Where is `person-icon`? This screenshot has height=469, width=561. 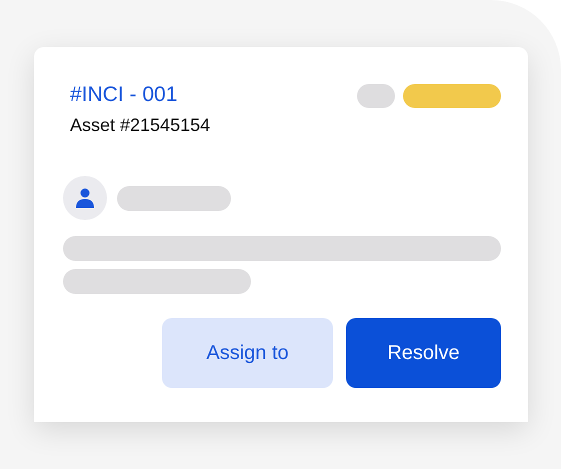
person-icon is located at coordinates (85, 198).